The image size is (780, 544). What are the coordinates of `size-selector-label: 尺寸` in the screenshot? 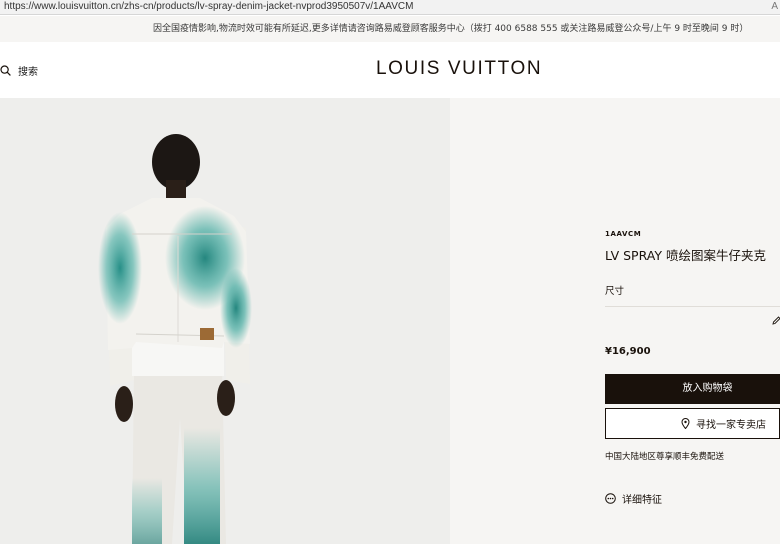 It's located at (614, 290).